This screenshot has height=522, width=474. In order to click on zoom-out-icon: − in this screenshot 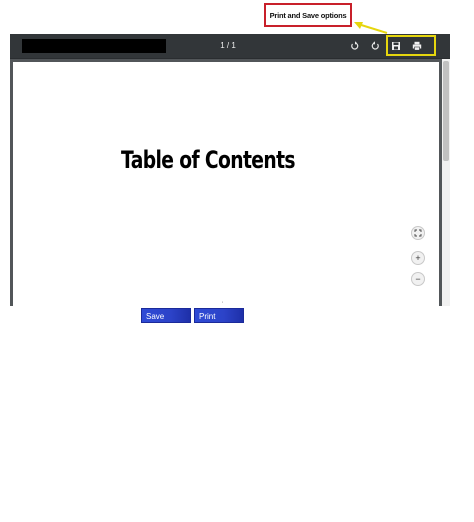, I will do `click(418, 278)`.